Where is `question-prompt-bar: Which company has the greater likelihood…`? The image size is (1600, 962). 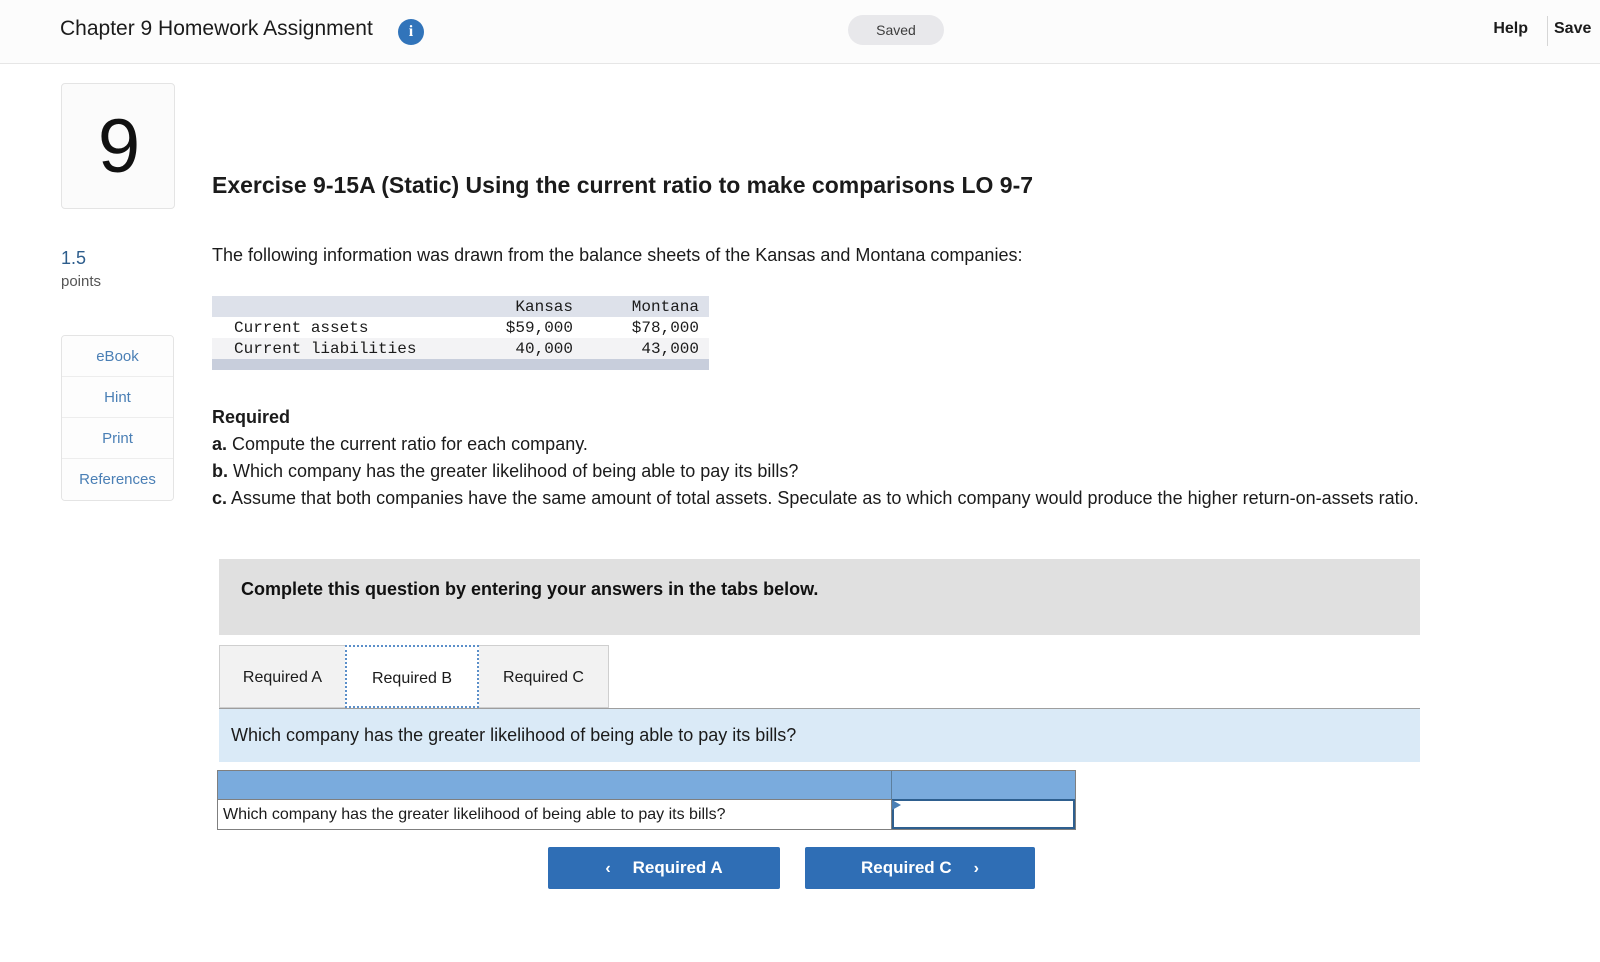
question-prompt-bar: Which company has the greater likelihood… is located at coordinates (819, 735).